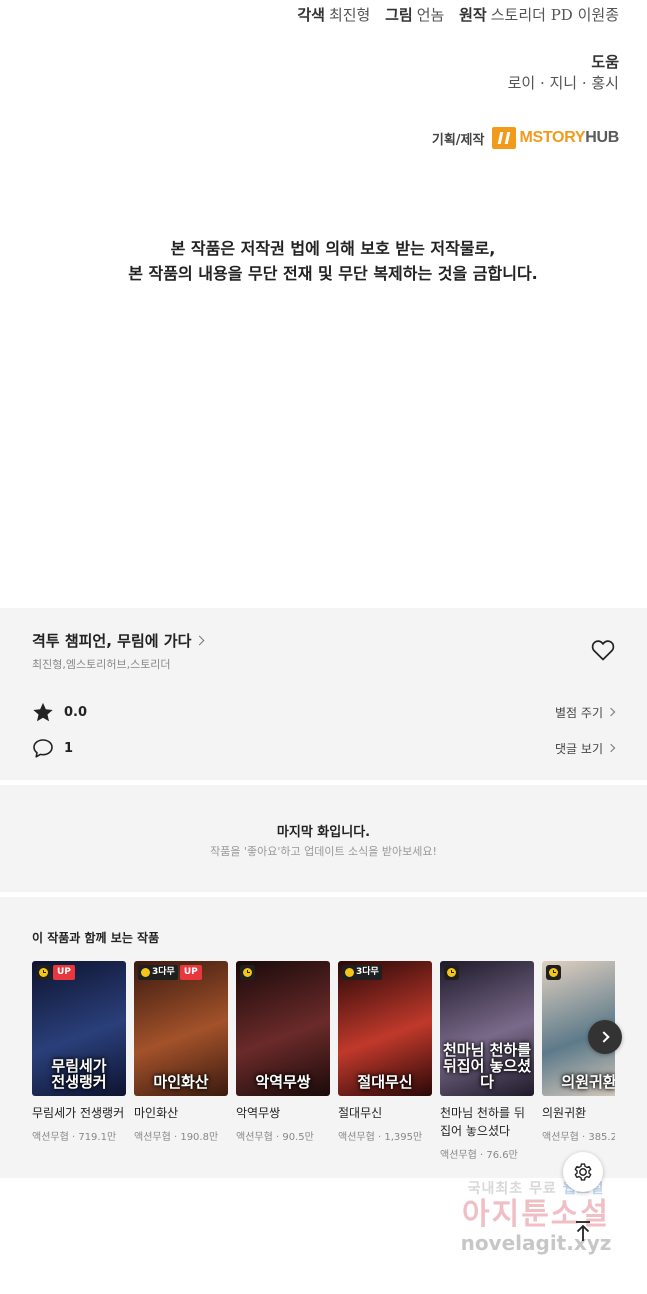  I want to click on gear-icon, so click(583, 1172).